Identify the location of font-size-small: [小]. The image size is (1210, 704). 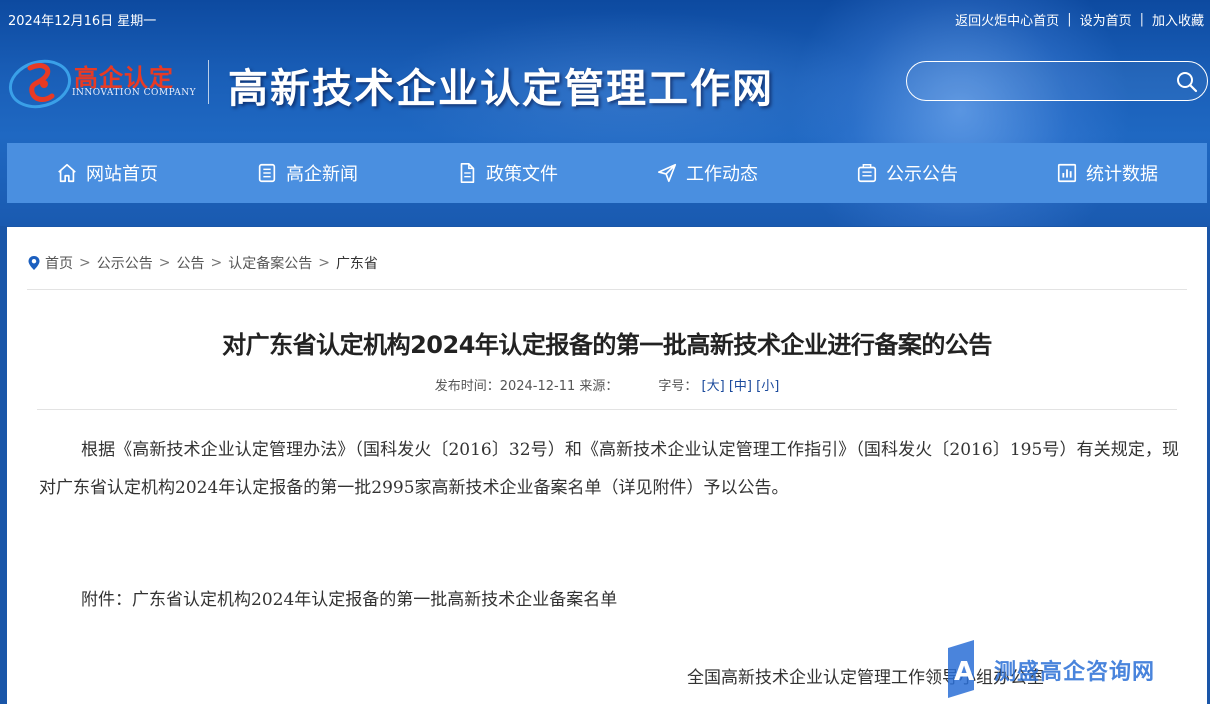
(767, 386).